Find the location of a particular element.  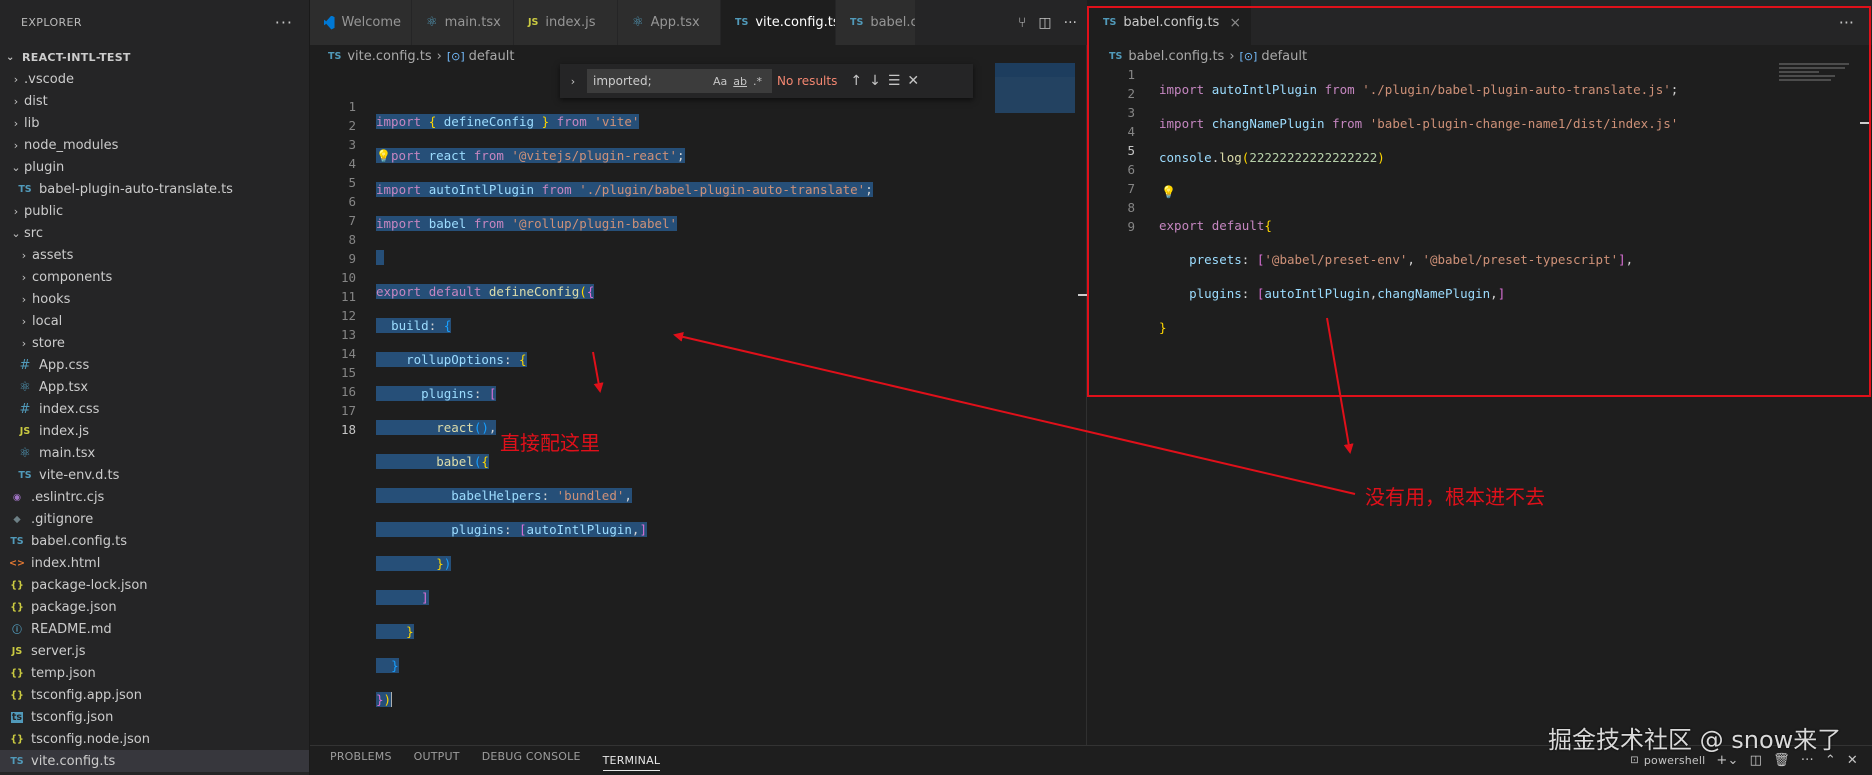

panel-tab-debug-console: DEBUG CONSOLE is located at coordinates (531, 760).